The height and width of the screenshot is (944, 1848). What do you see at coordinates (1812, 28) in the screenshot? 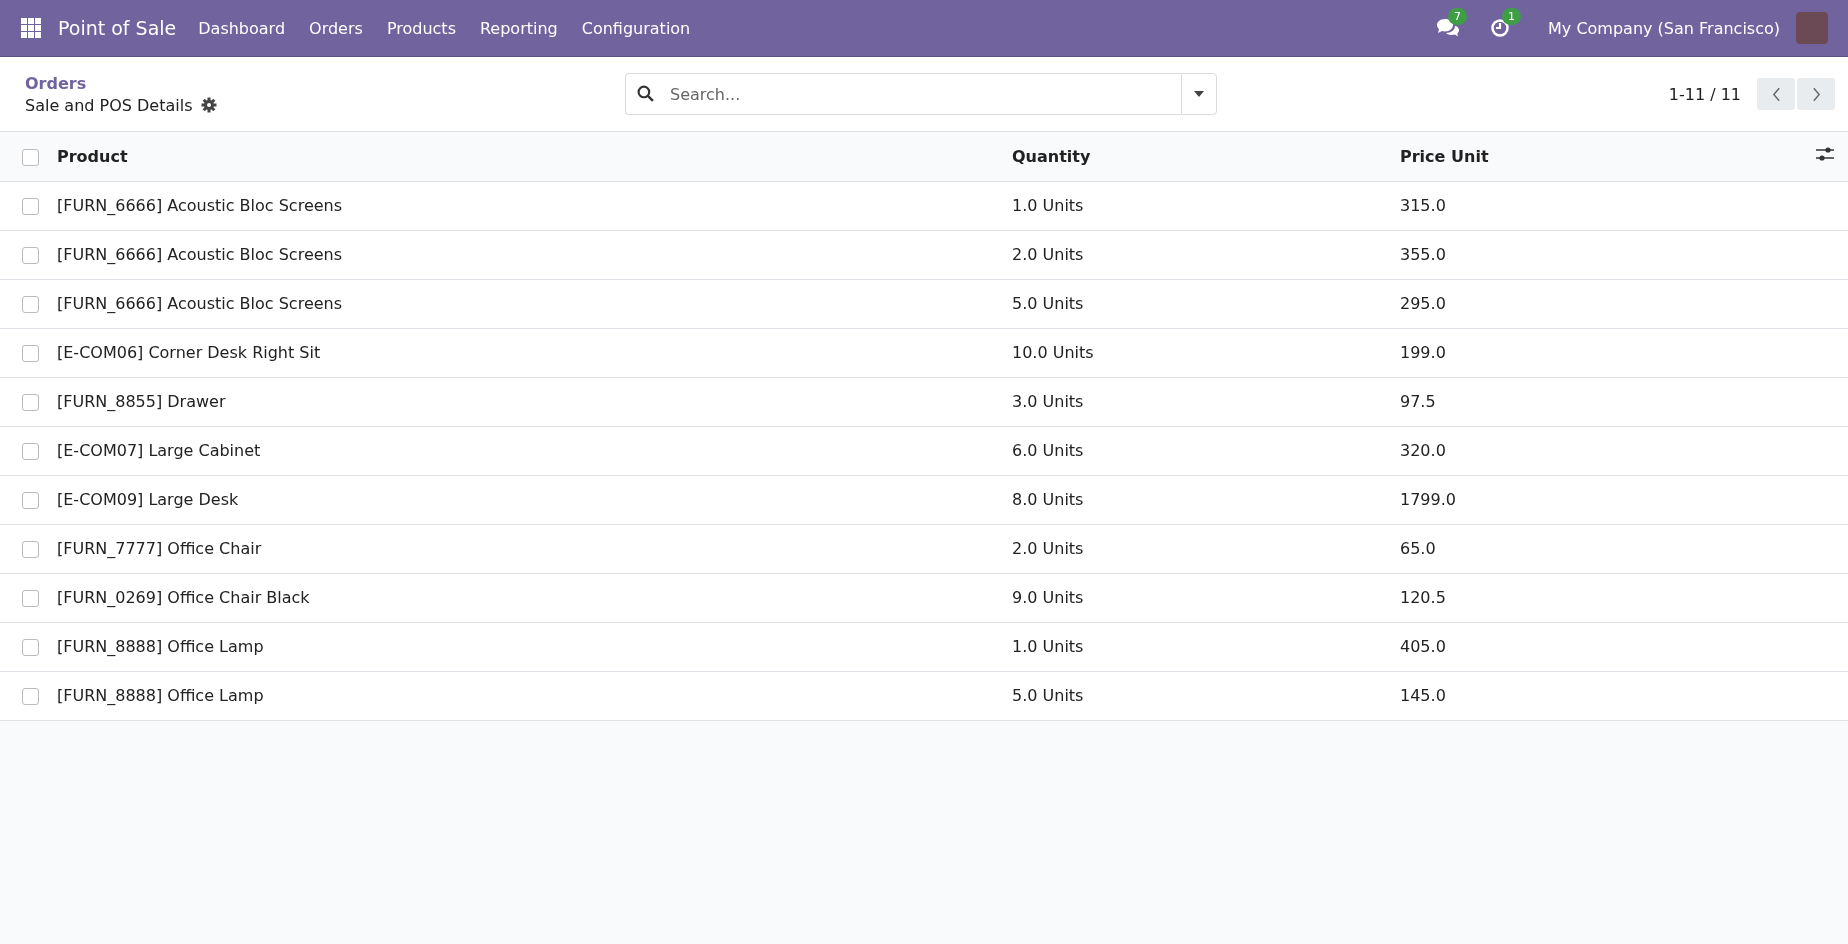
I see `user-avatar` at bounding box center [1812, 28].